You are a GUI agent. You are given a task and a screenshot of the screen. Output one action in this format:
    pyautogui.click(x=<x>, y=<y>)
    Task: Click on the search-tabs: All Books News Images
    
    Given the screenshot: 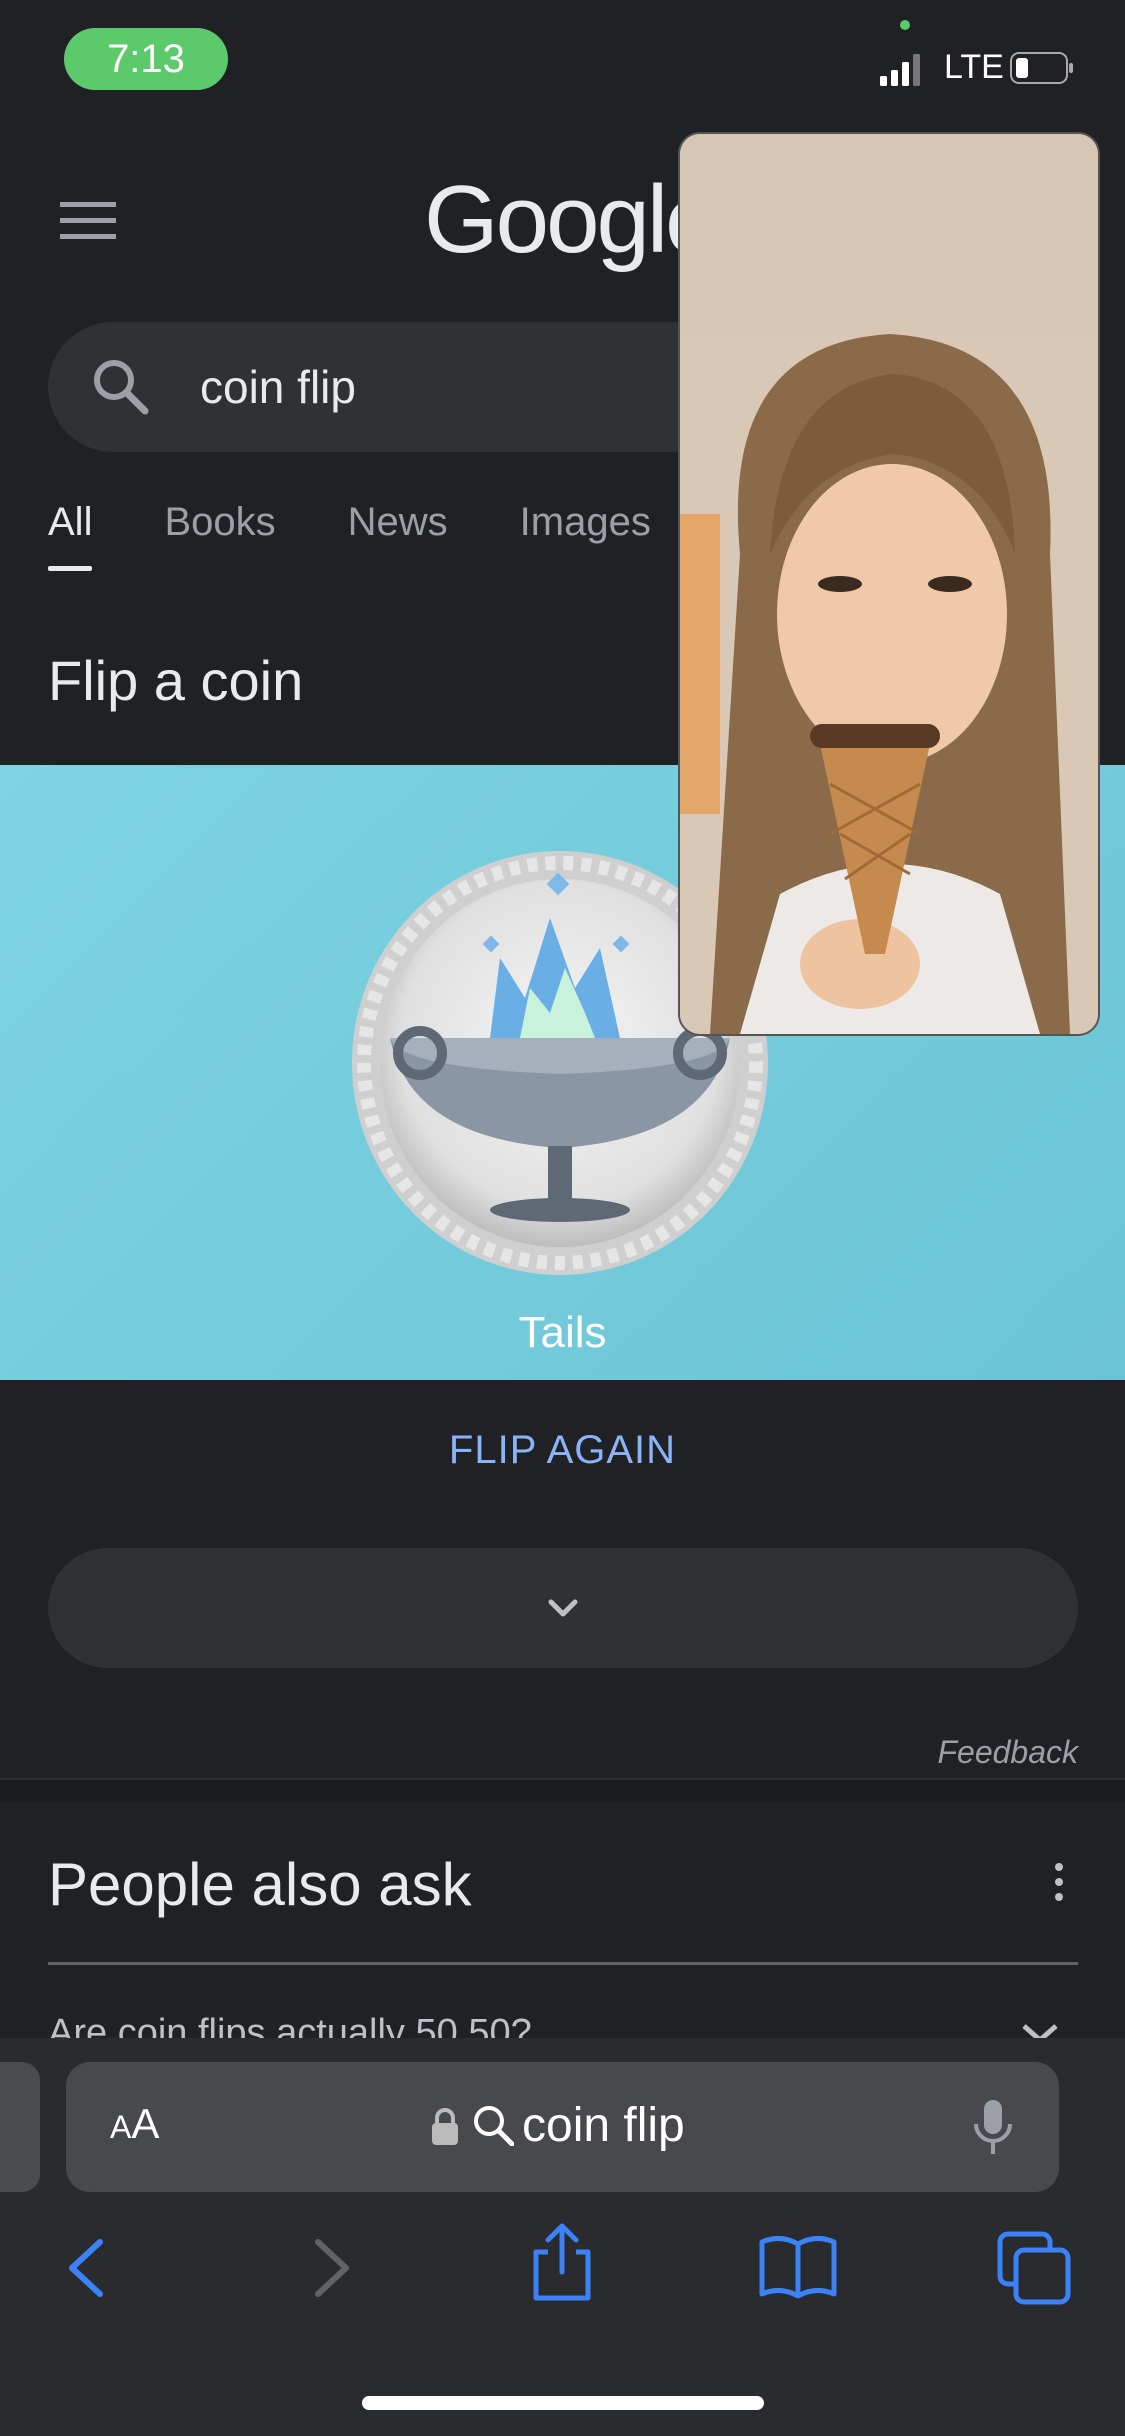 What is the action you would take?
    pyautogui.click(x=385, y=535)
    